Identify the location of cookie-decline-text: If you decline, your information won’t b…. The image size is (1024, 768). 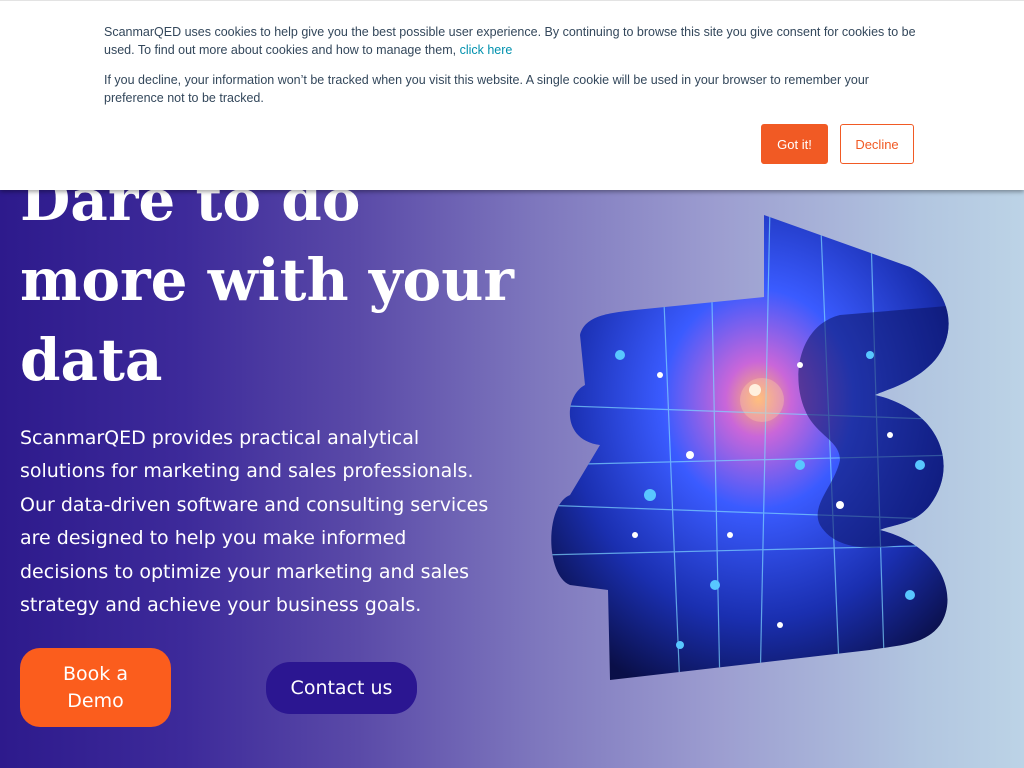
(486, 89).